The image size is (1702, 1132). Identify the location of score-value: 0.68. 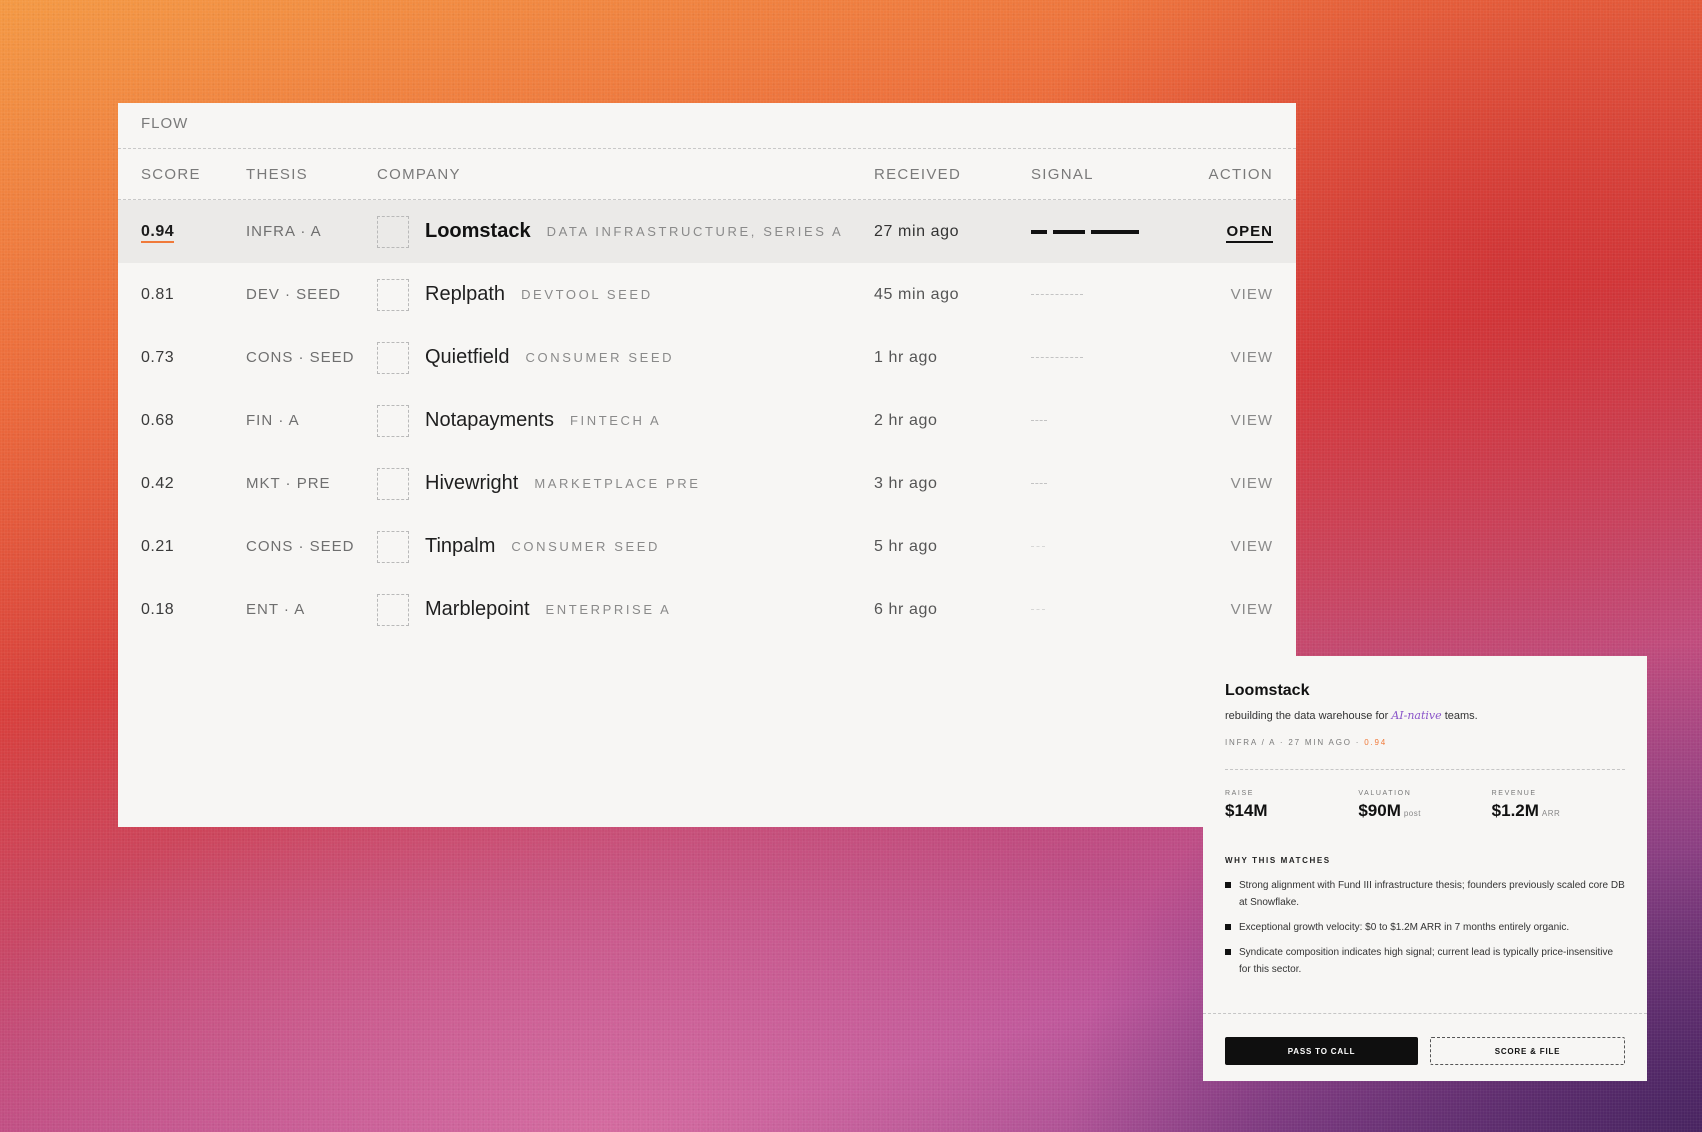
(158, 420).